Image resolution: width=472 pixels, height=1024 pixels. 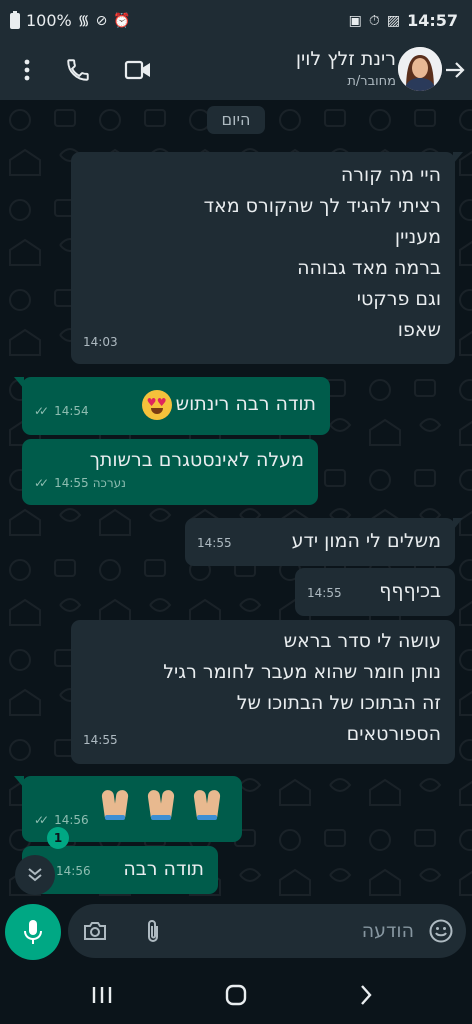 What do you see at coordinates (302, 672) in the screenshot?
I see `message-line: נותן חומר שהוא מעבר לחומר רגיל` at bounding box center [302, 672].